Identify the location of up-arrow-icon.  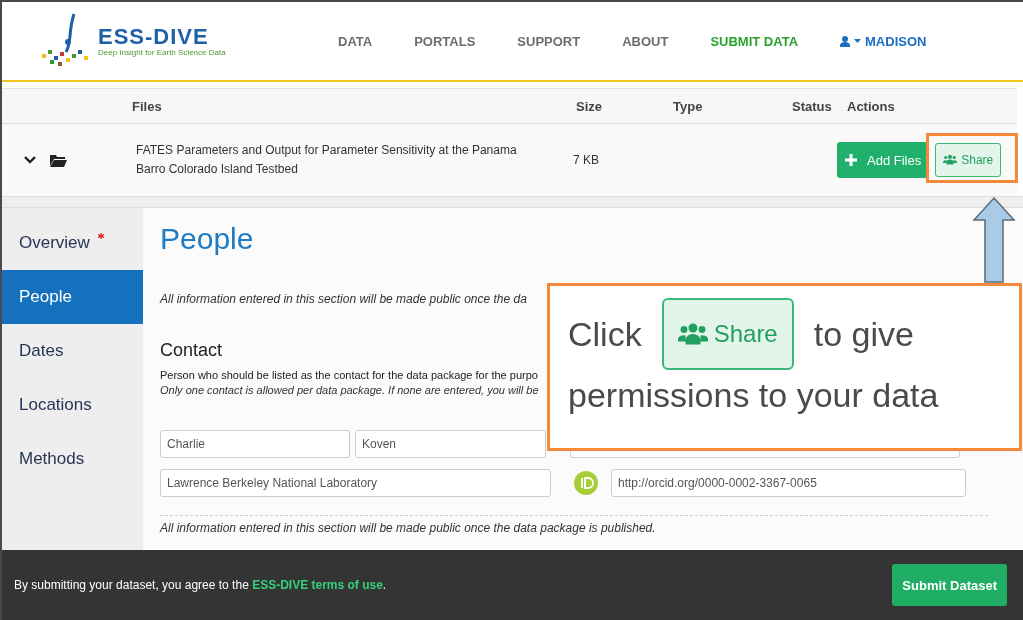
(994, 240).